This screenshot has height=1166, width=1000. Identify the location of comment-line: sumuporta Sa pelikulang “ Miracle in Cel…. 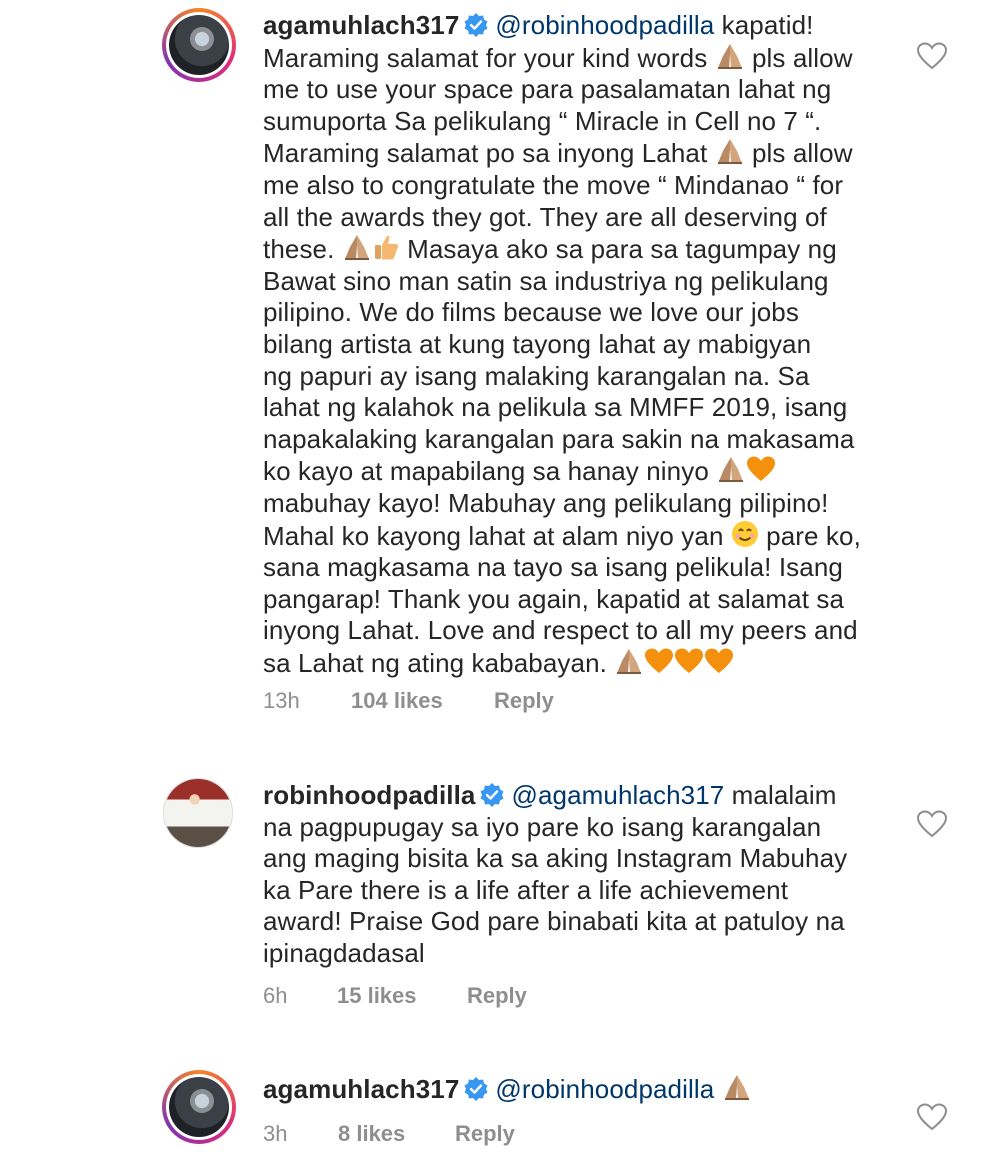
(583, 122).